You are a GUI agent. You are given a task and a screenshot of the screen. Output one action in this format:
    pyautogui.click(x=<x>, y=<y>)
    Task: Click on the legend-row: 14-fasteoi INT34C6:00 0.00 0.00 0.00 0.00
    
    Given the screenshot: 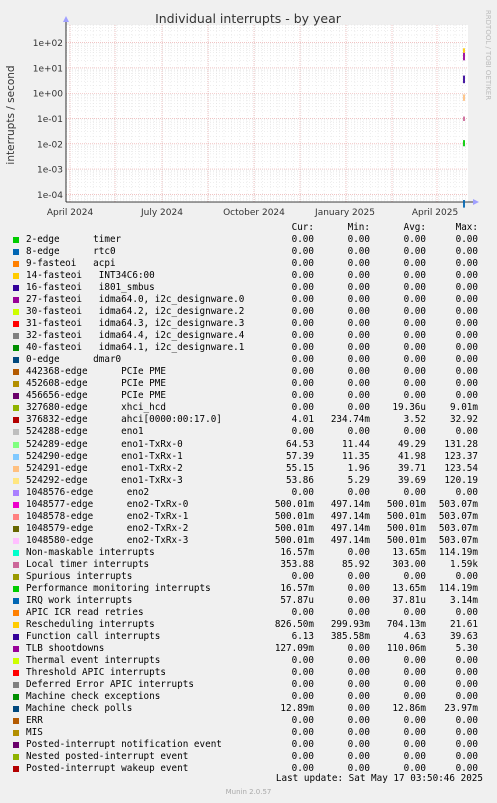 What is the action you would take?
    pyautogui.click(x=248, y=276)
    